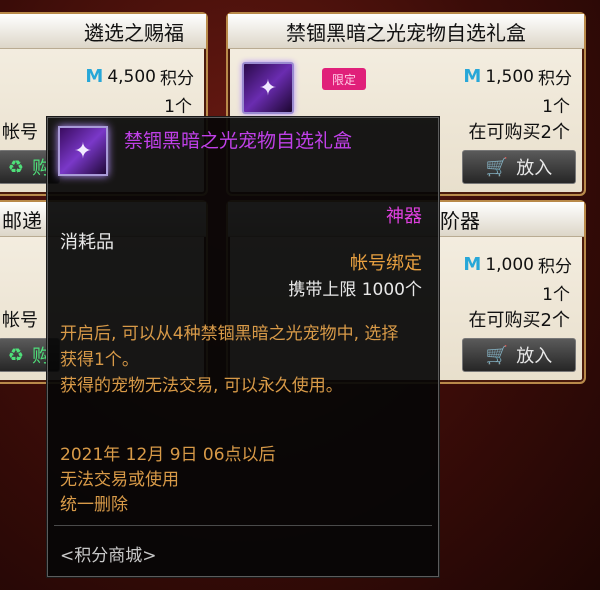 Image resolution: width=600 pixels, height=590 pixels. Describe the element at coordinates (108, 556) in the screenshot. I see `tooltip-source: <积分商城>` at that location.